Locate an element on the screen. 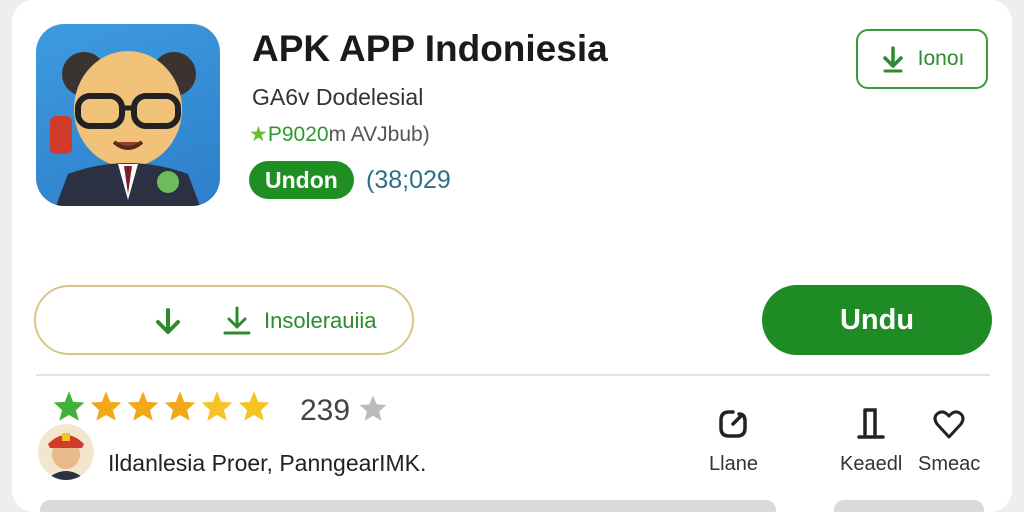  rating-stars is located at coordinates (161, 406).